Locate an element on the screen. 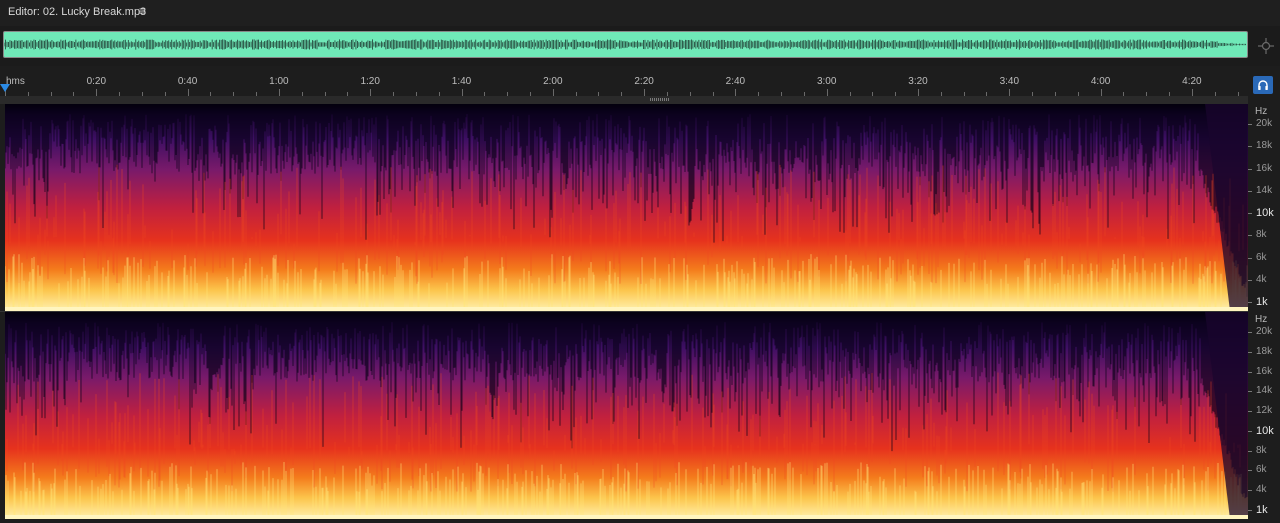 This screenshot has width=1280, height=523. frequency-axis-left: Hz 20k 18k 16k 14k 10k 8k 6k 4k 1k is located at coordinates (1264, 207).